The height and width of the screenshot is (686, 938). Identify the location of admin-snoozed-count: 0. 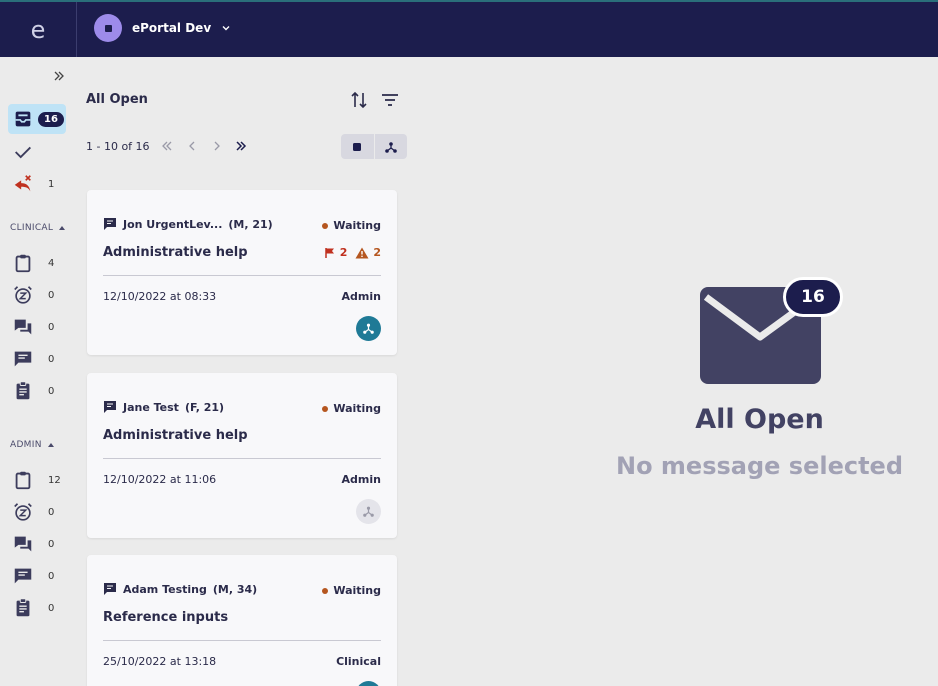
(51, 512).